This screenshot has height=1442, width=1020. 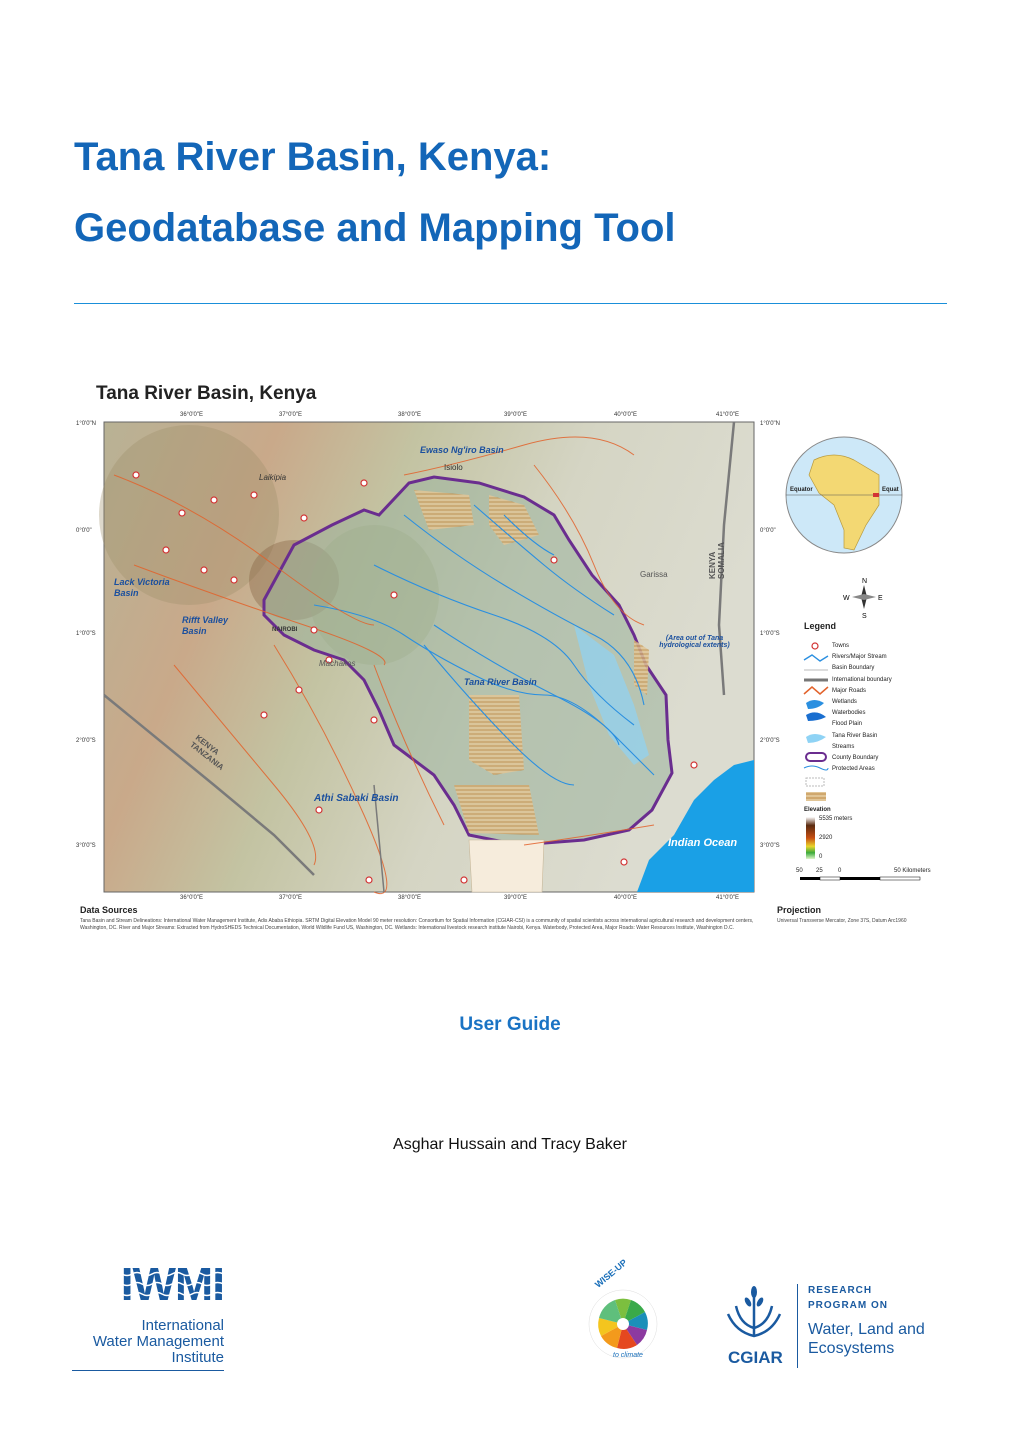 What do you see at coordinates (866, 1329) in the screenshot?
I see `wle-line3: Water, Land and` at bounding box center [866, 1329].